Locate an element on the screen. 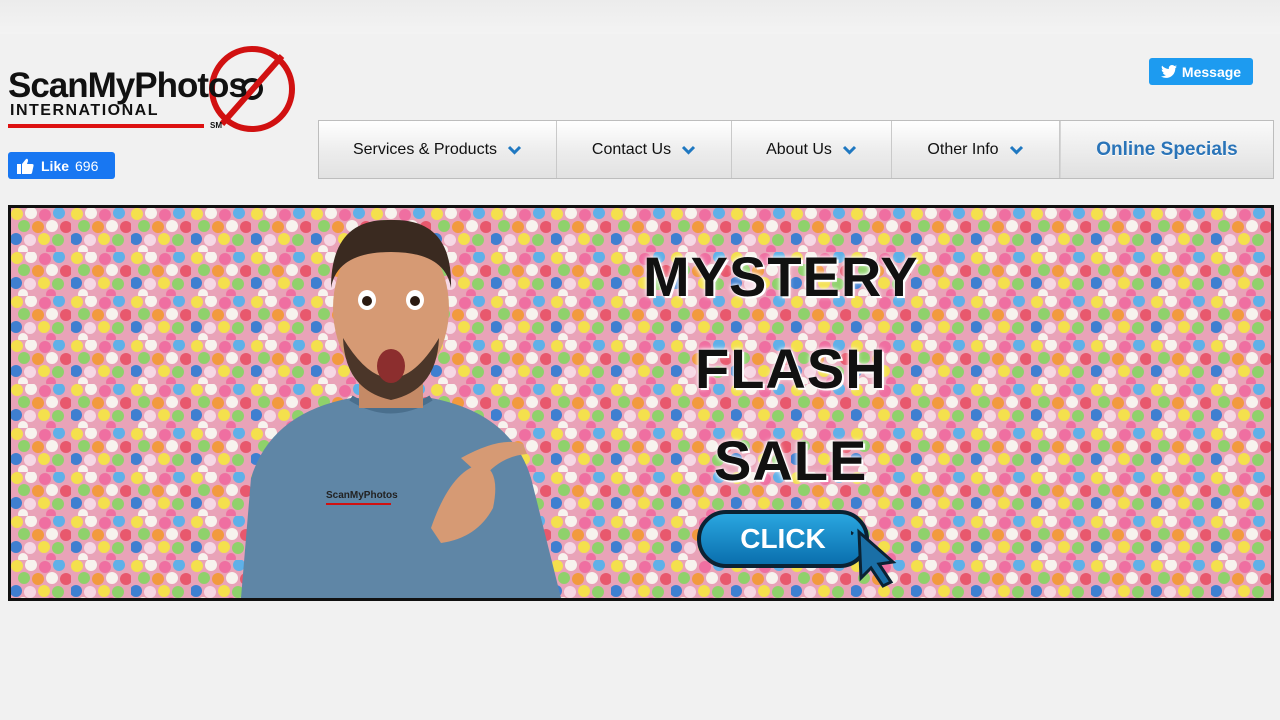 Image resolution: width=1280 pixels, height=720 pixels. hand-cursor-icon is located at coordinates (874, 558).